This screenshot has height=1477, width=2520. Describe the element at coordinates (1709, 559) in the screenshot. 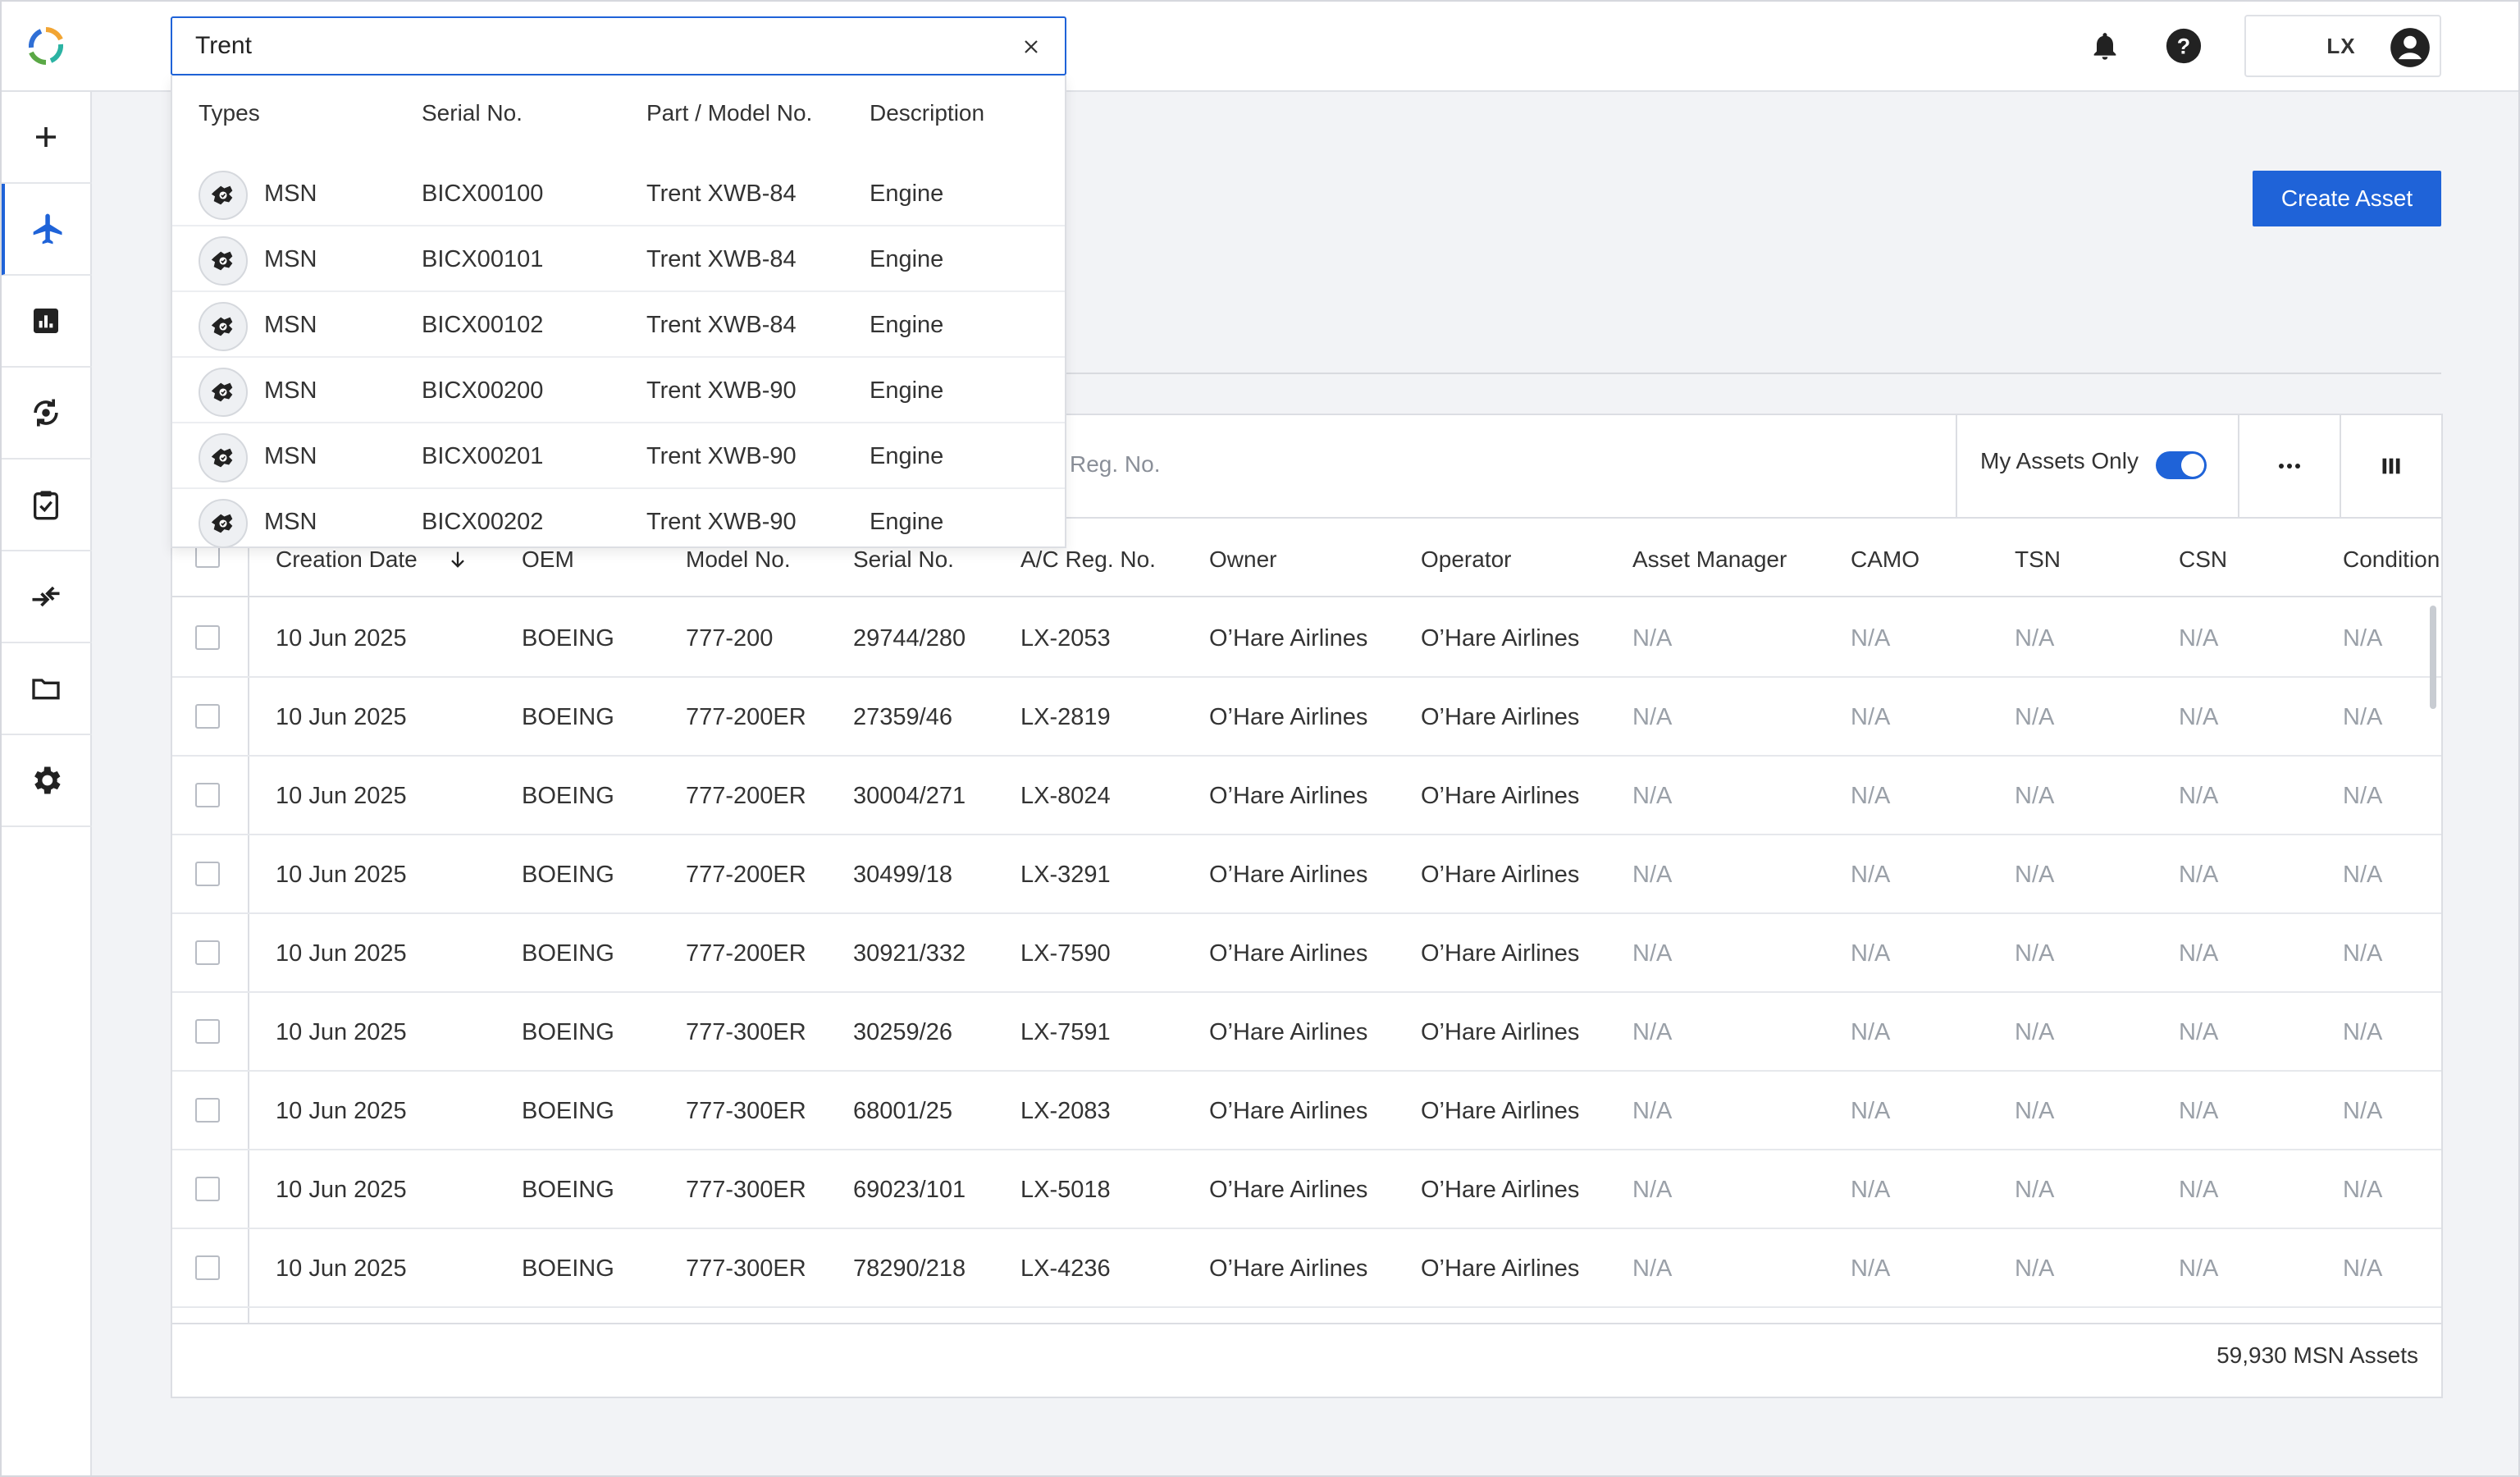

I see `column-header-asset-manager: Asset Manager` at that location.